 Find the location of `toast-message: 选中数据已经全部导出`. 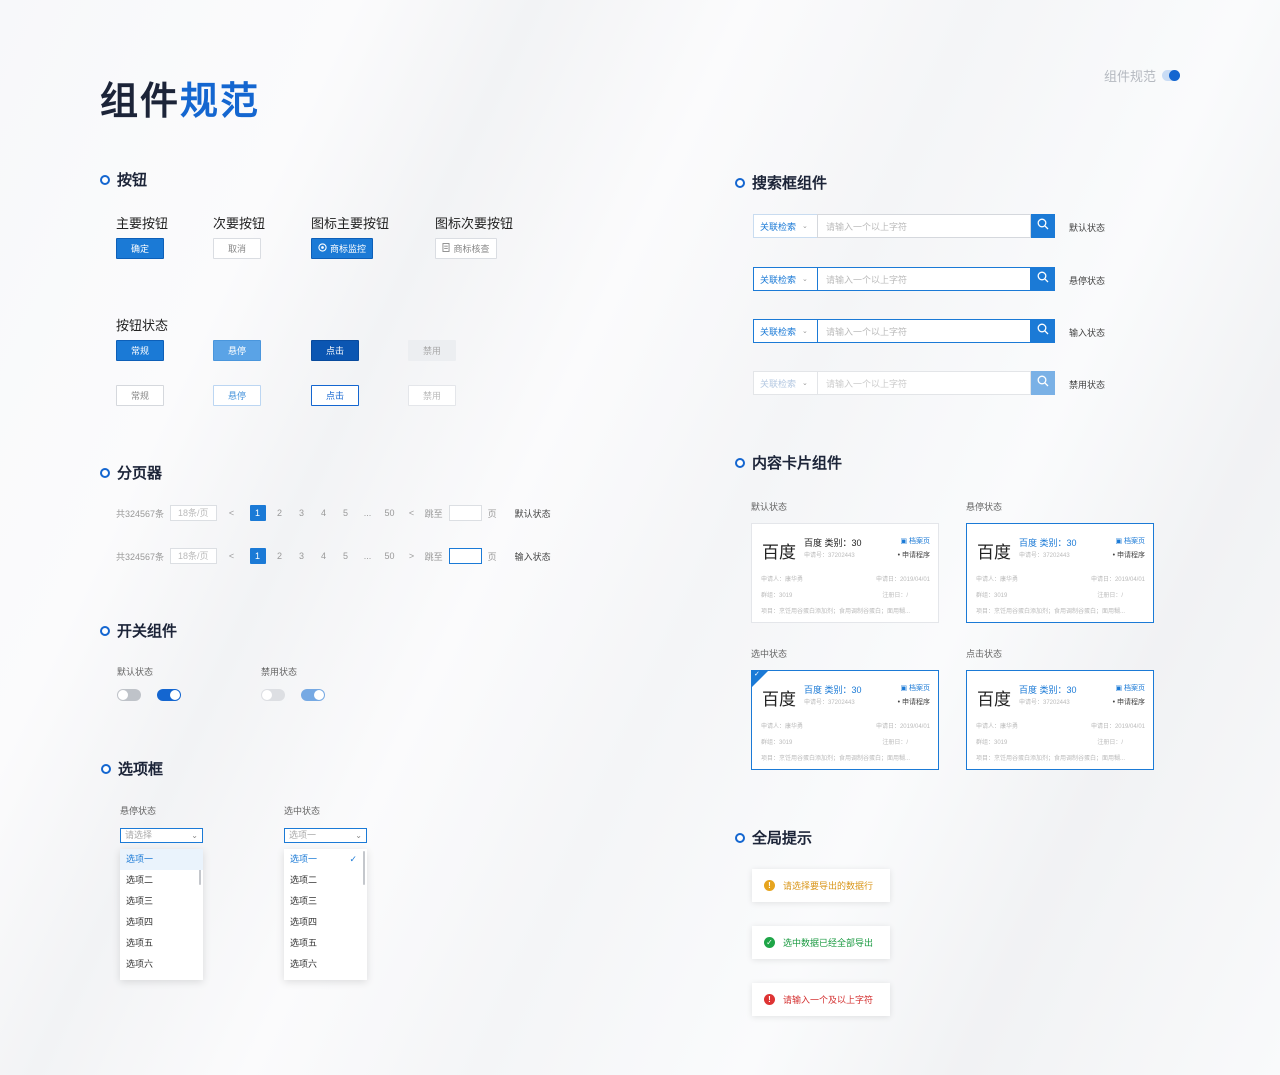

toast-message: 选中数据已经全部导出 is located at coordinates (828, 943).